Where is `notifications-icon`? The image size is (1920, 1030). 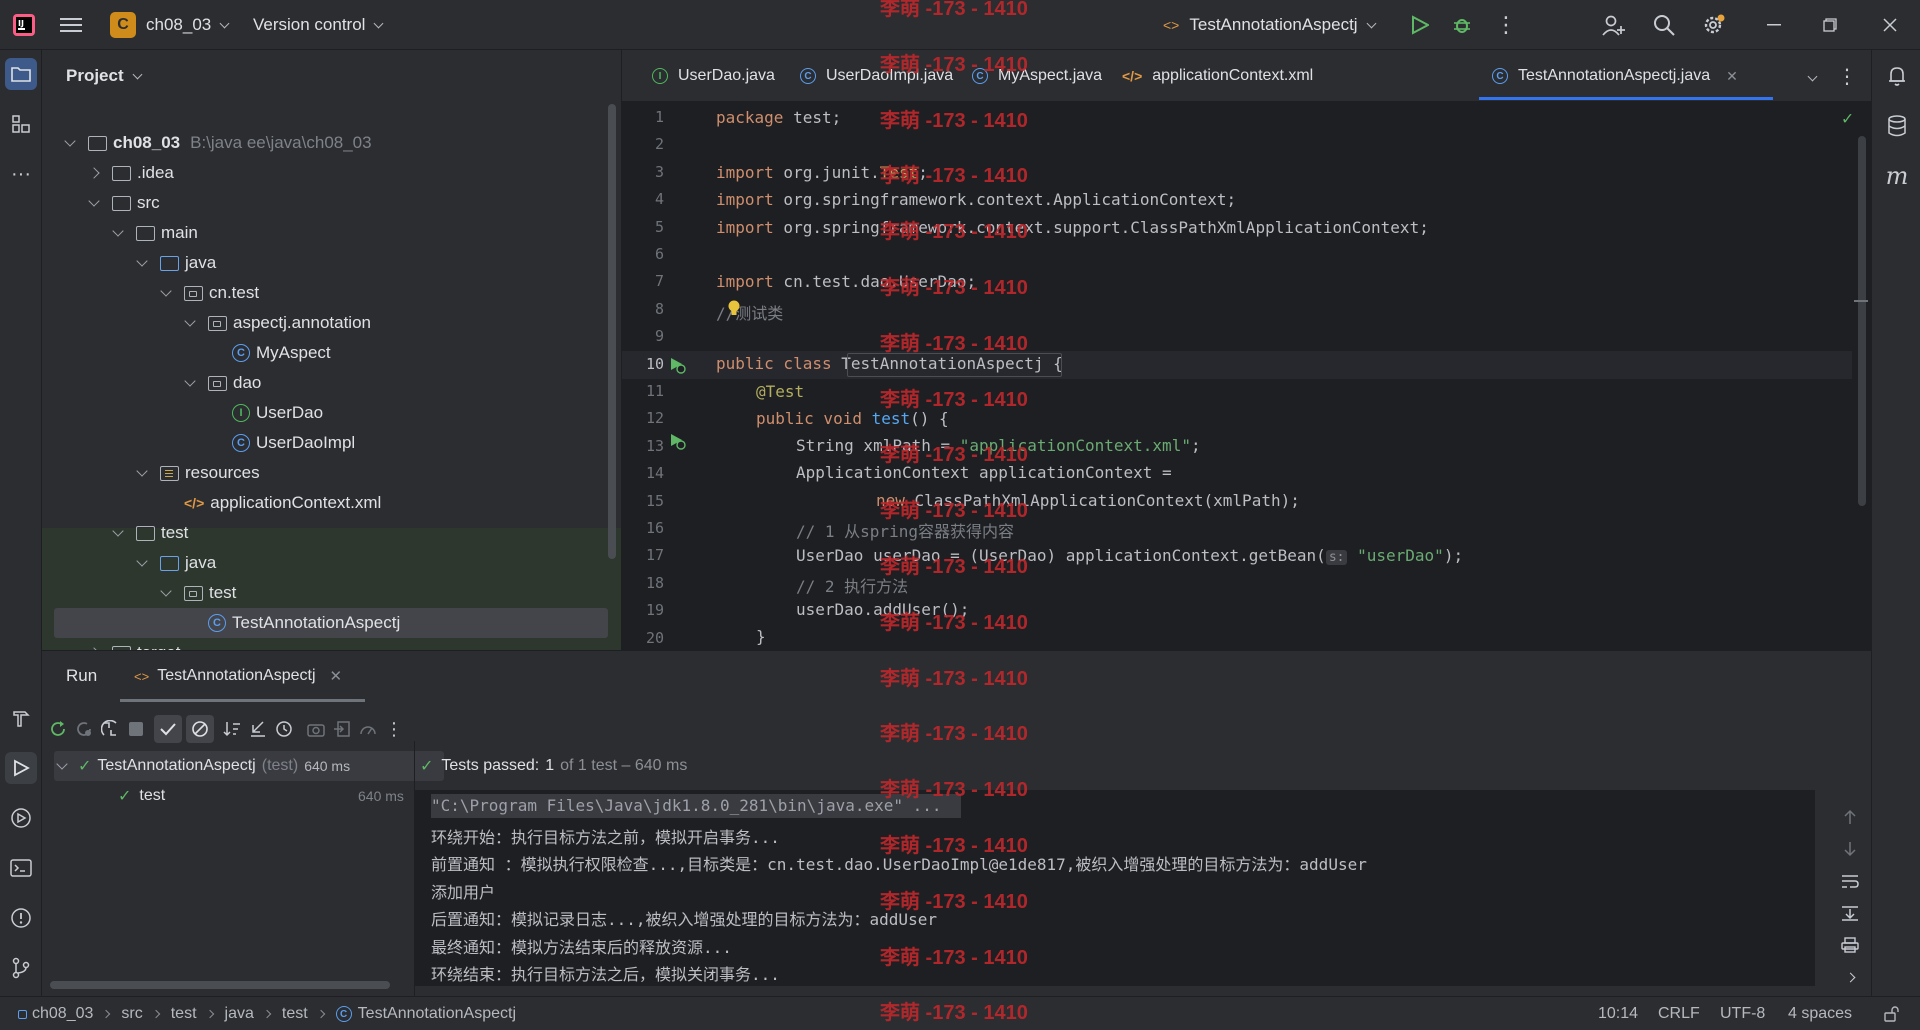 notifications-icon is located at coordinates (1897, 76).